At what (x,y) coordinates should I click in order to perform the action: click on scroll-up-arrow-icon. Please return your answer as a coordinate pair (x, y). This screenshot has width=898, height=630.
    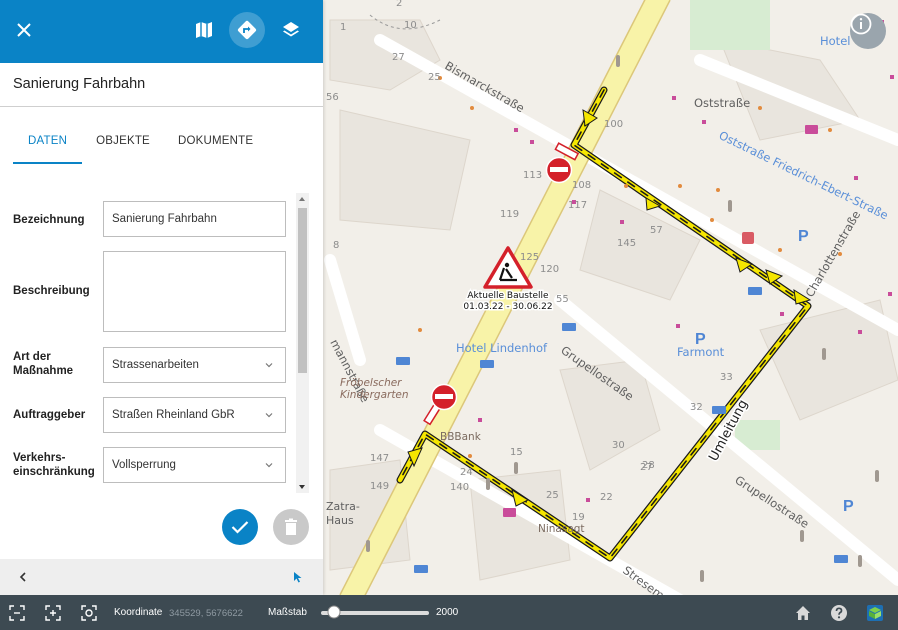
    Looking at the image, I should click on (302, 199).